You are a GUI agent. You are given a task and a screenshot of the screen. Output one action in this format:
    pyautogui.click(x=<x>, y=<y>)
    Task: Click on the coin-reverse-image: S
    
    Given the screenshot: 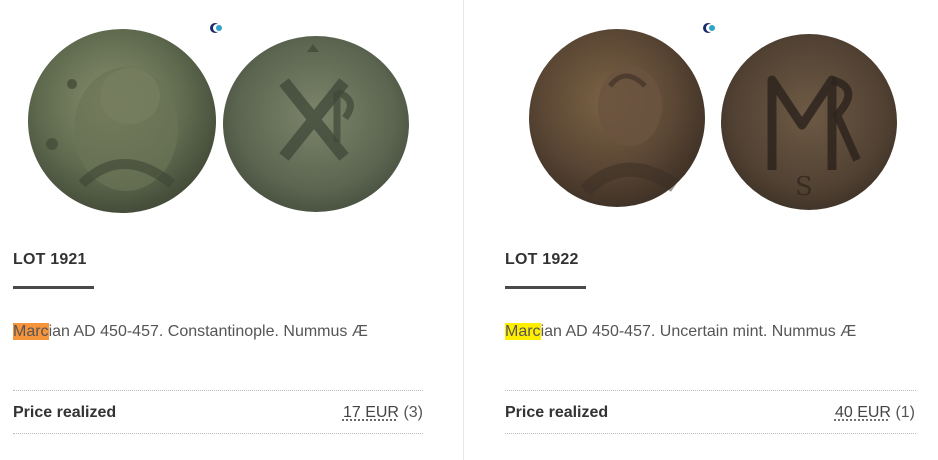 What is the action you would take?
    pyautogui.click(x=809, y=122)
    